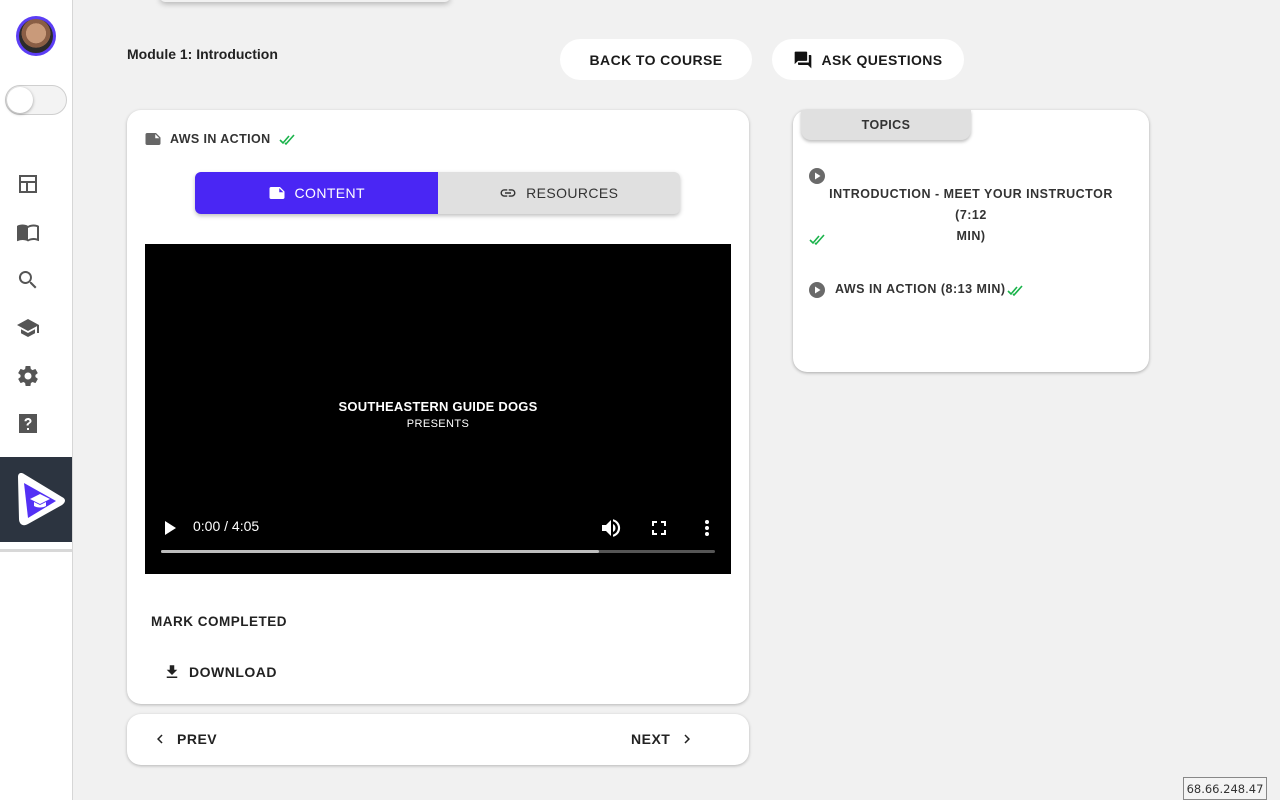 The width and height of the screenshot is (1280, 800). Describe the element at coordinates (651, 739) in the screenshot. I see `next-label: NEXT` at that location.